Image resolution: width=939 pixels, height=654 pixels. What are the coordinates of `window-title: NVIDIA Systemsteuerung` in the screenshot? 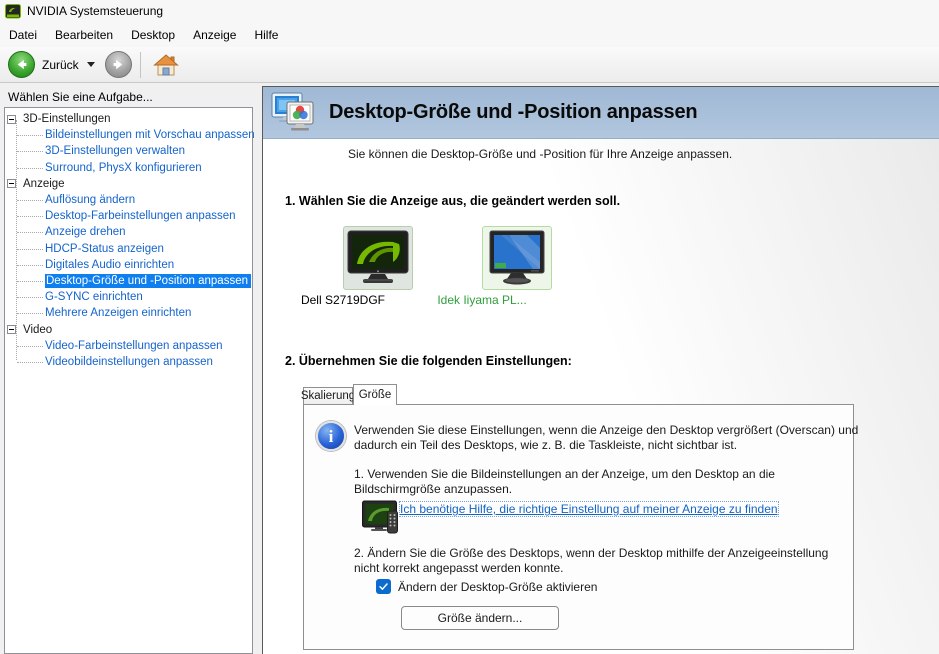 It's located at (95, 11).